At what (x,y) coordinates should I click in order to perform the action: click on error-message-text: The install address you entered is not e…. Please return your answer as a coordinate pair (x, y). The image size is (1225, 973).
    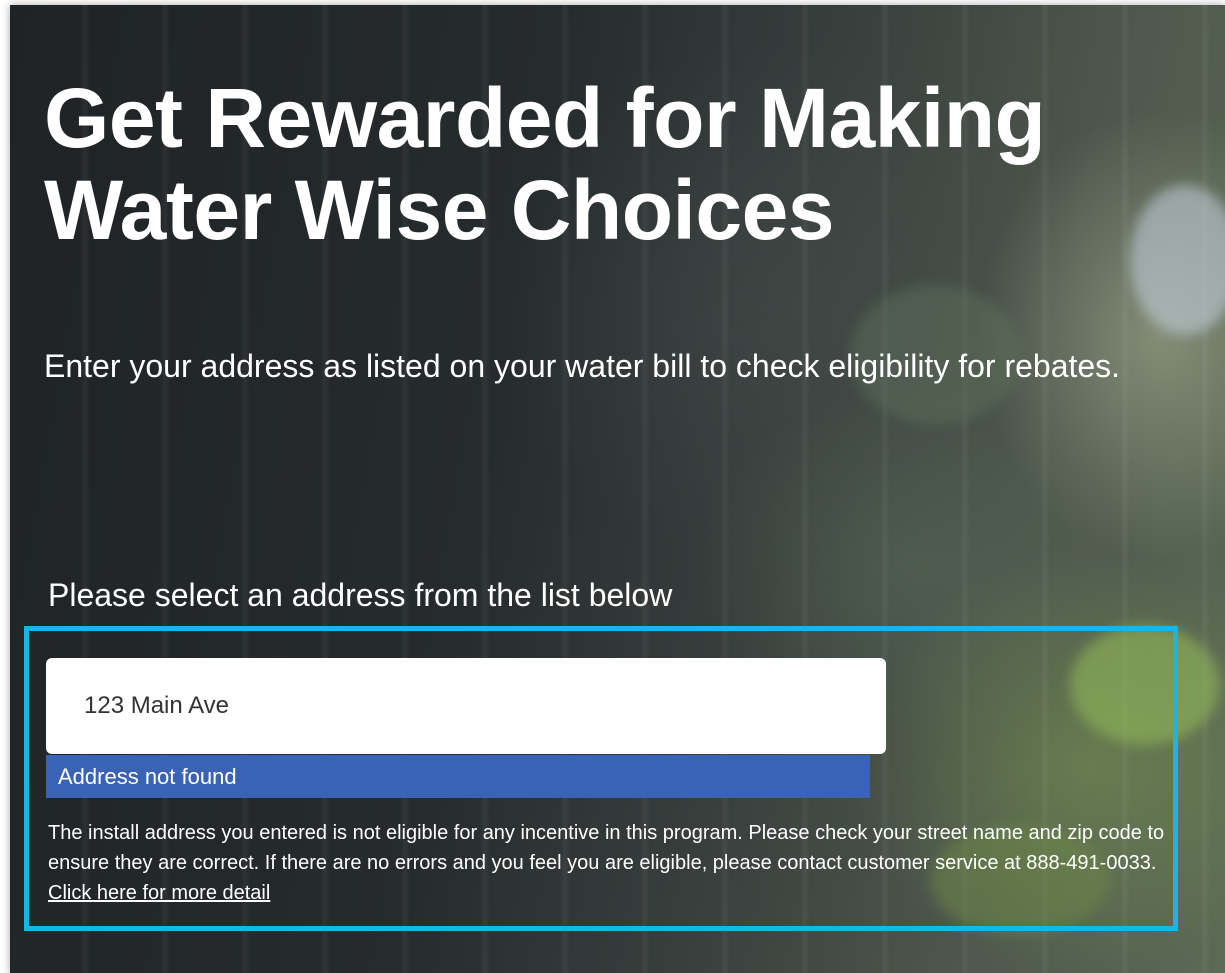
    Looking at the image, I should click on (606, 848).